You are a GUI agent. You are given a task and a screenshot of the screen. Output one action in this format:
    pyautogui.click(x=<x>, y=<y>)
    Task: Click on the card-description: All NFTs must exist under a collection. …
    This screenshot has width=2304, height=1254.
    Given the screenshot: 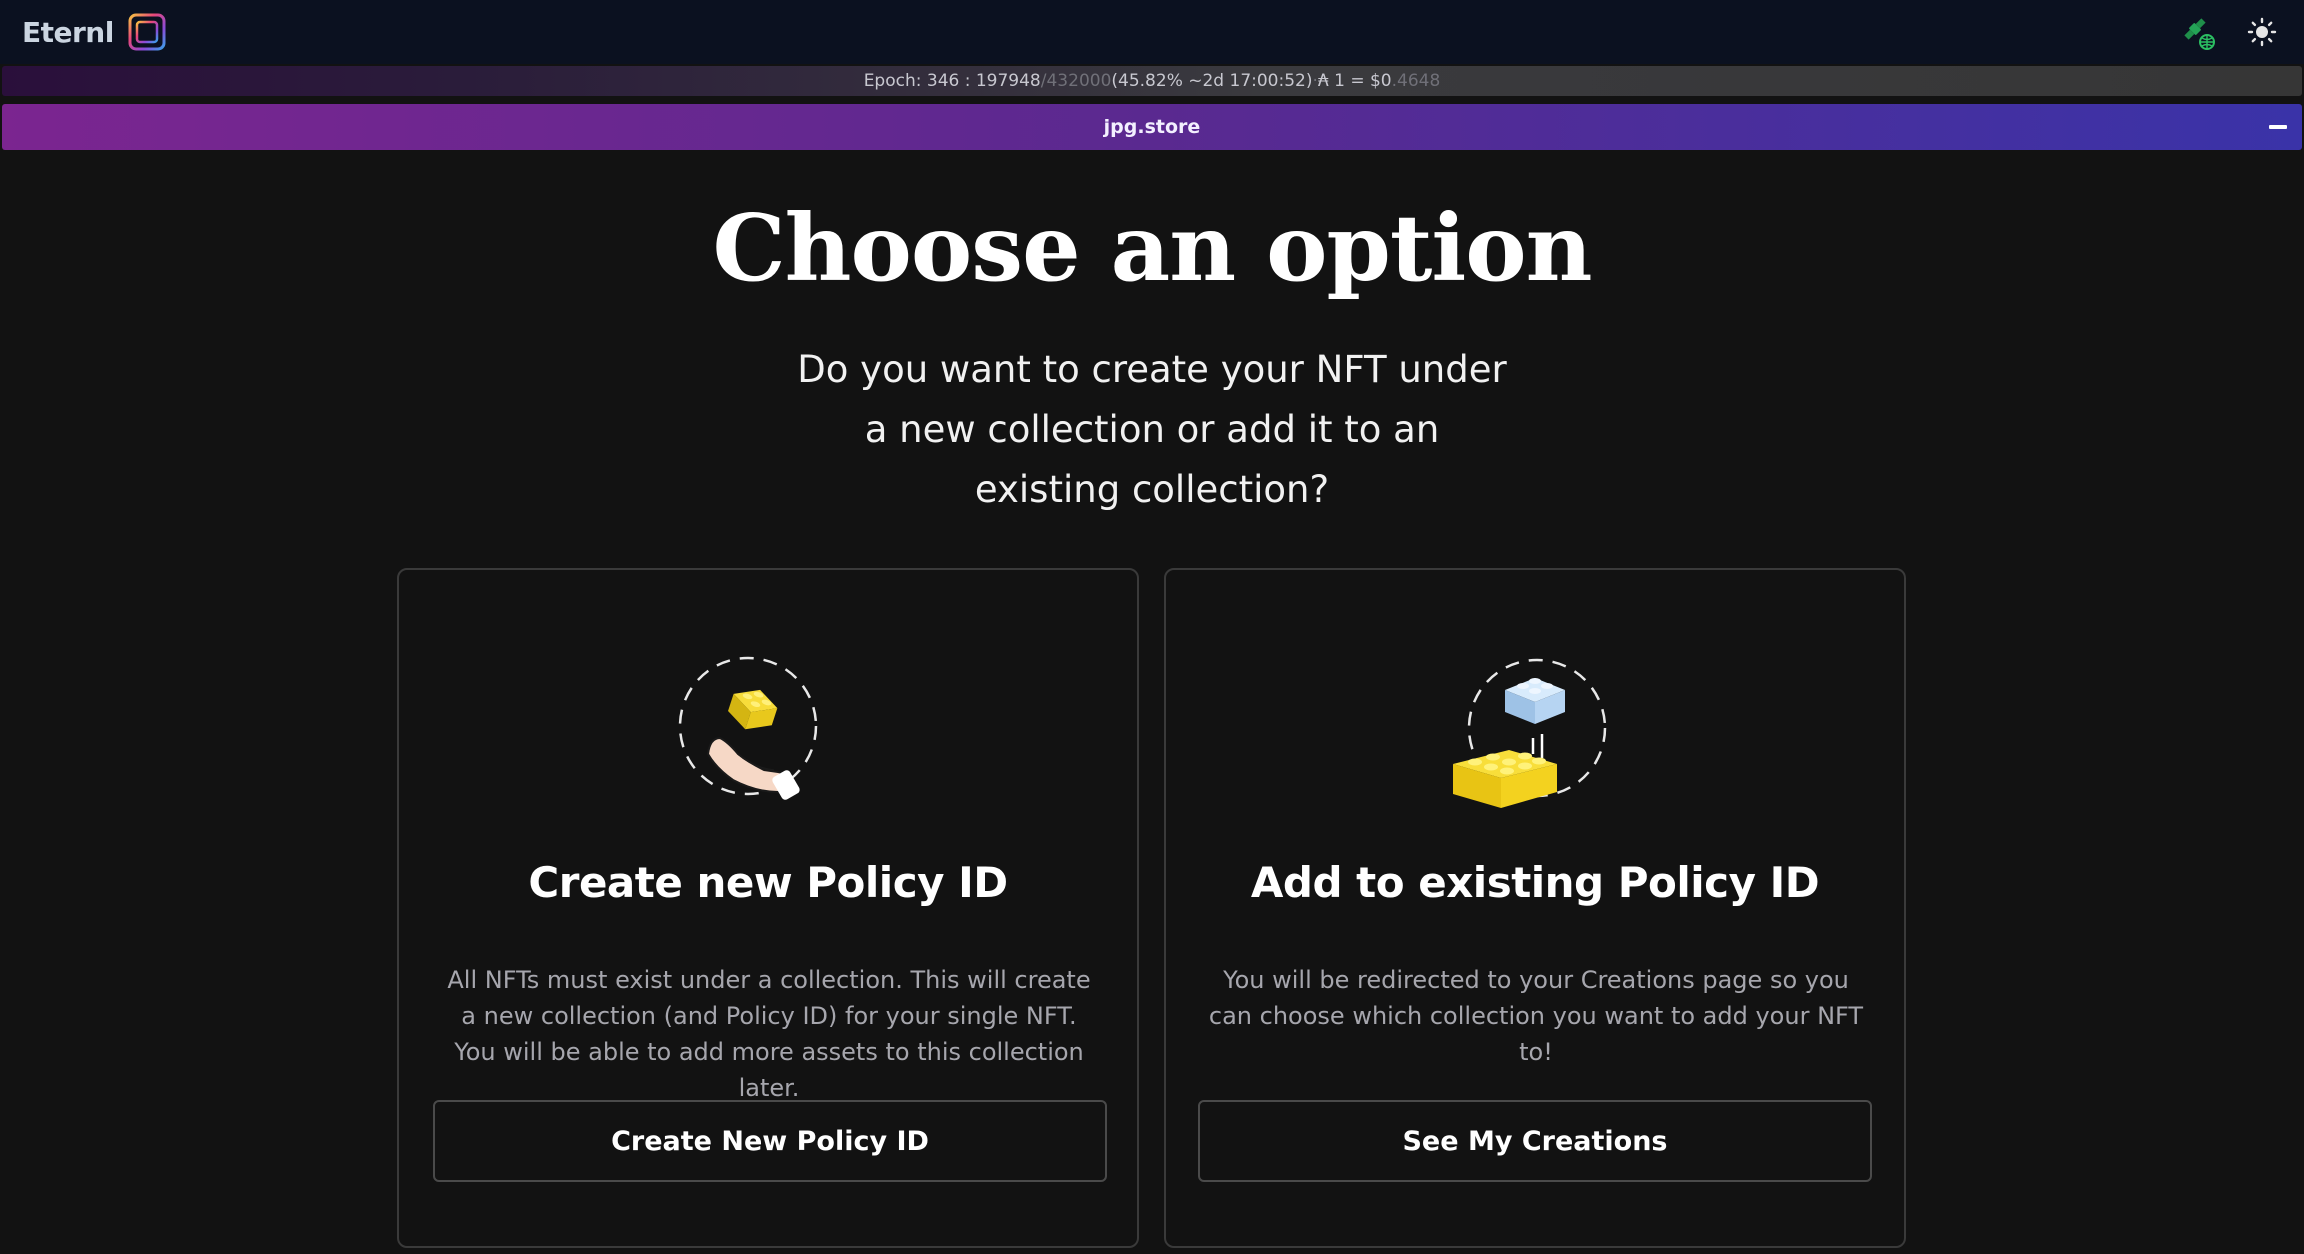 What is the action you would take?
    pyautogui.click(x=769, y=1034)
    